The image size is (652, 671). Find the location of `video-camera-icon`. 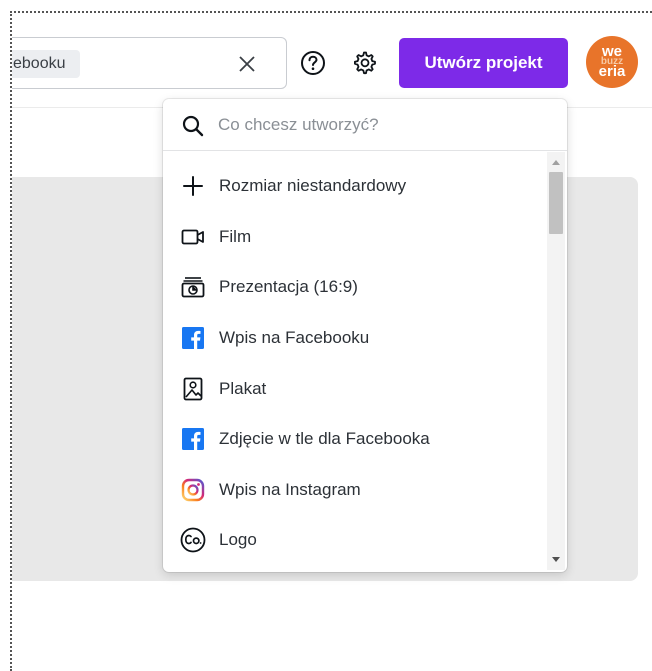

video-camera-icon is located at coordinates (193, 237).